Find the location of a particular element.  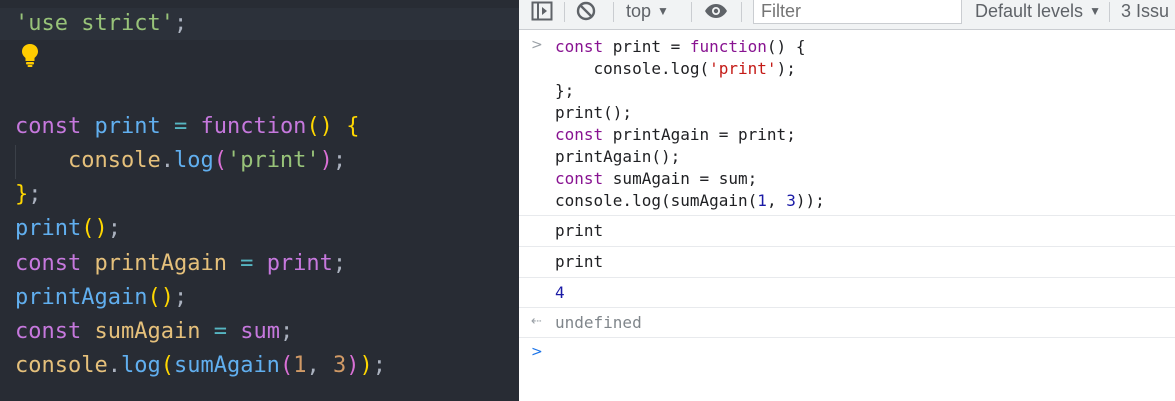

log-output-number: 4 is located at coordinates (560, 292).